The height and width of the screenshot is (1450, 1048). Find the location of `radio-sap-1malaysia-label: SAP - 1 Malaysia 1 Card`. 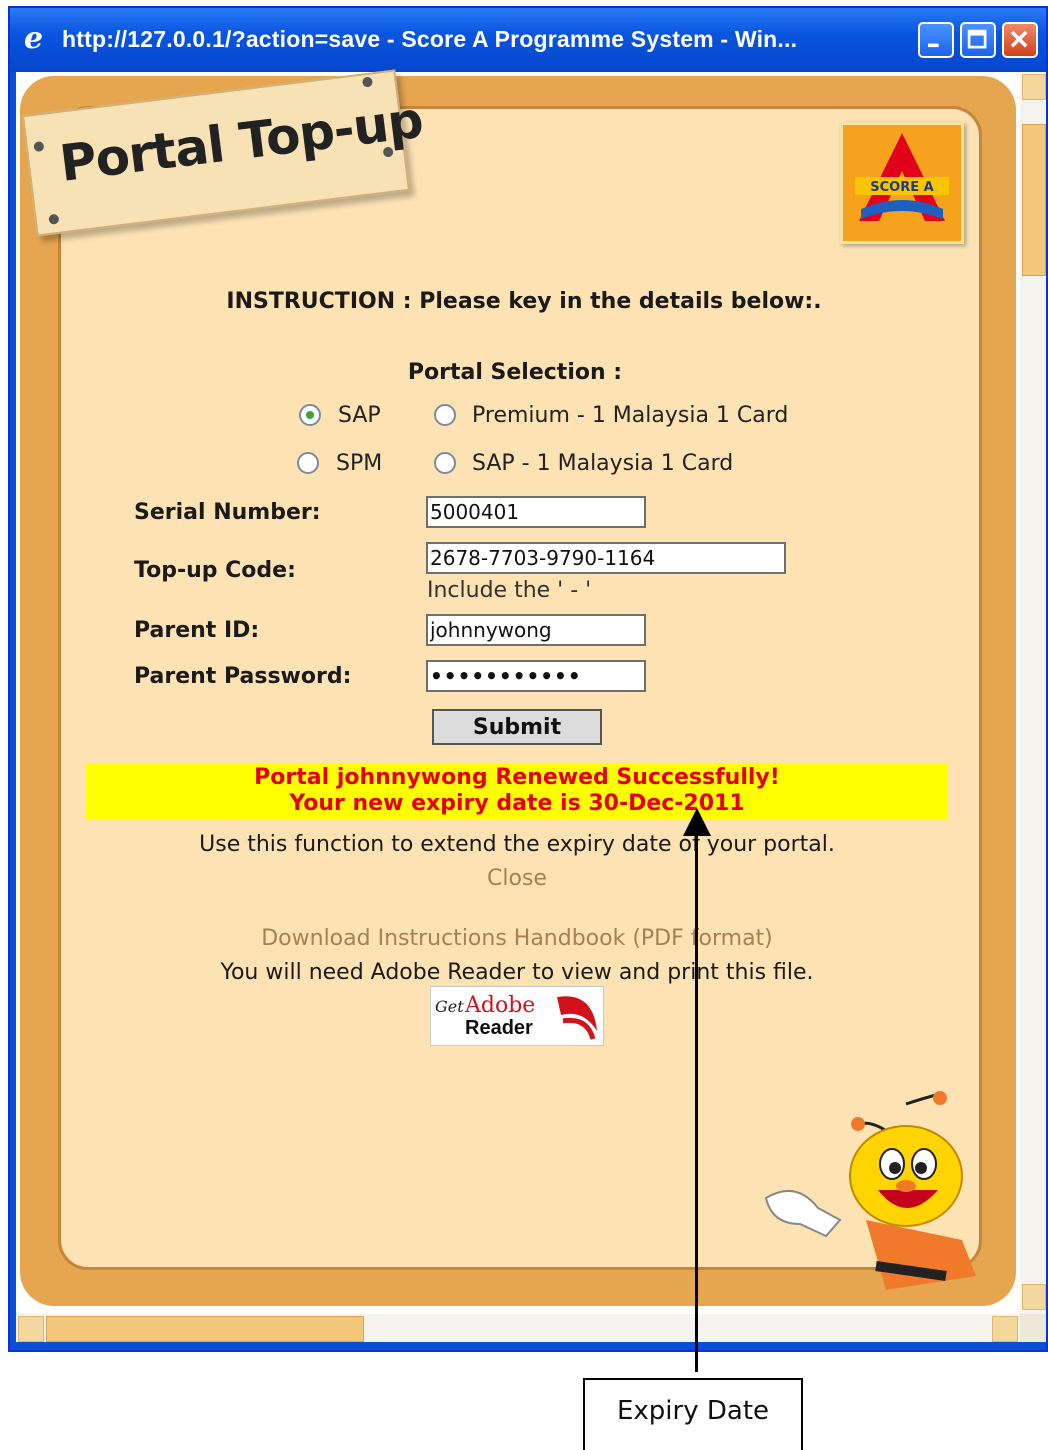

radio-sap-1malaysia-label: SAP - 1 Malaysia 1 Card is located at coordinates (602, 463).